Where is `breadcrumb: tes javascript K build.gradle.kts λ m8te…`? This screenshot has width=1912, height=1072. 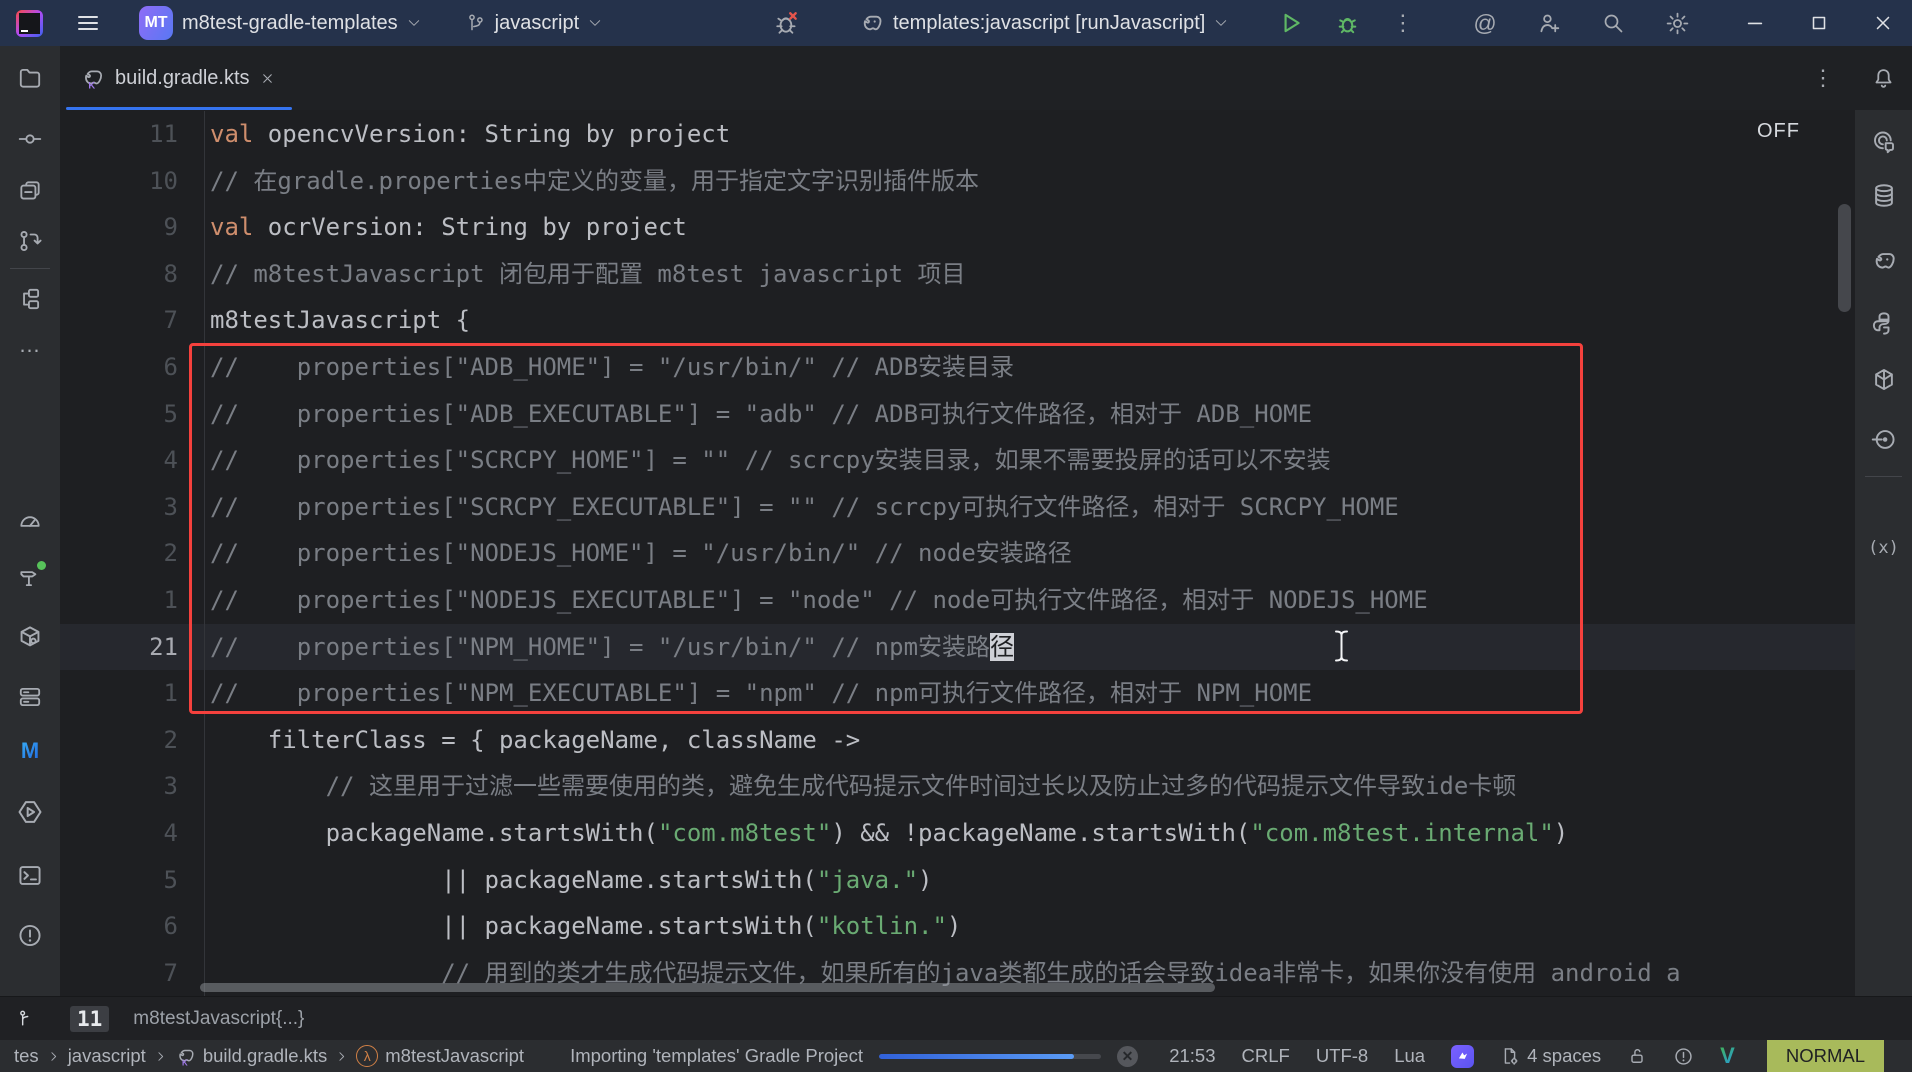 breadcrumb: tes javascript K build.gradle.kts λ m8te… is located at coordinates (269, 1056).